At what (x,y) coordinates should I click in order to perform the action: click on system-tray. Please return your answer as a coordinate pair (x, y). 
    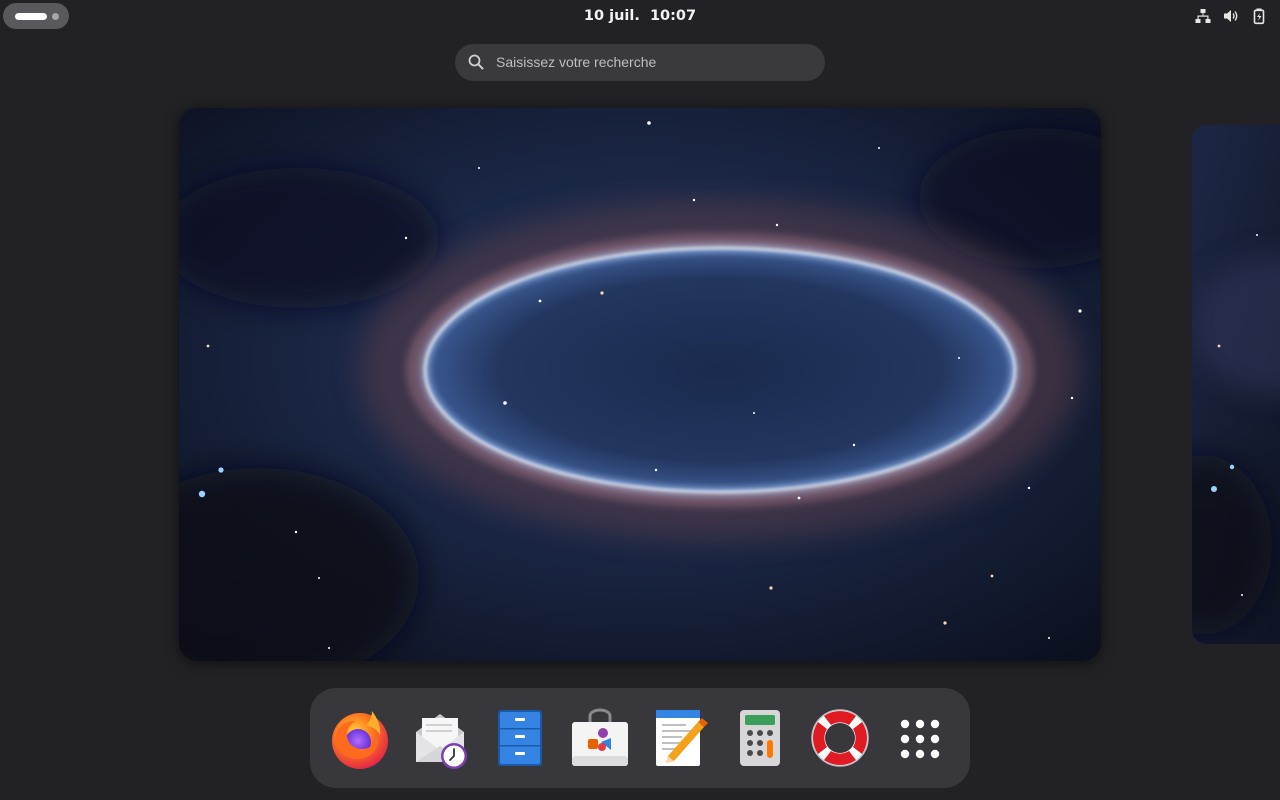
    Looking at the image, I should click on (1231, 16).